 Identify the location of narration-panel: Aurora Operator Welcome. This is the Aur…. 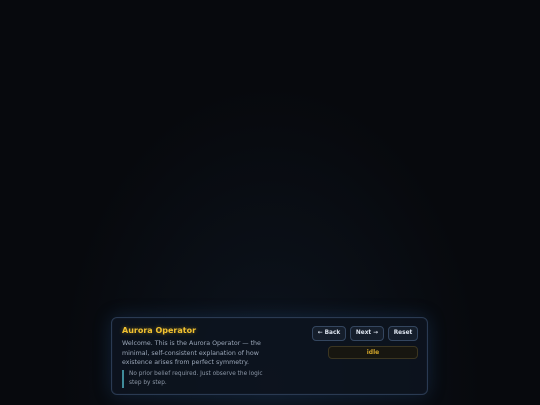
(269, 356).